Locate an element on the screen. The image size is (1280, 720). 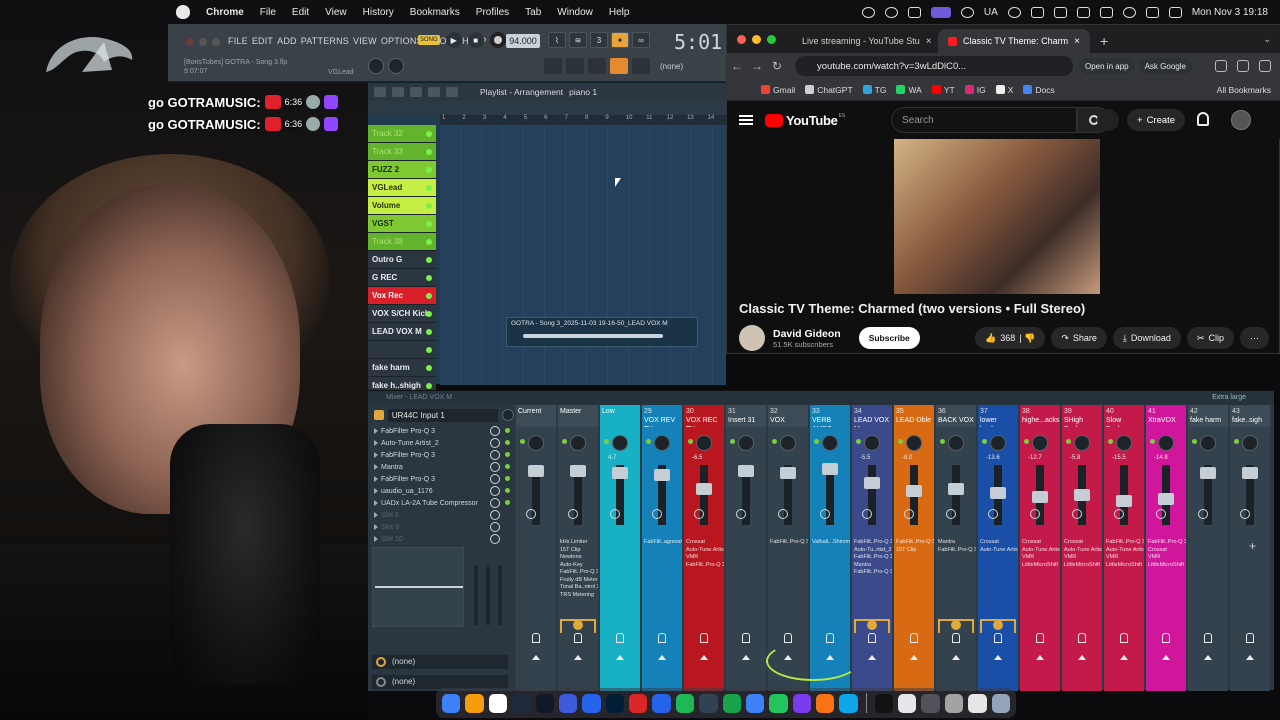
playlist-slice-icon is located at coordinates (416, 92).